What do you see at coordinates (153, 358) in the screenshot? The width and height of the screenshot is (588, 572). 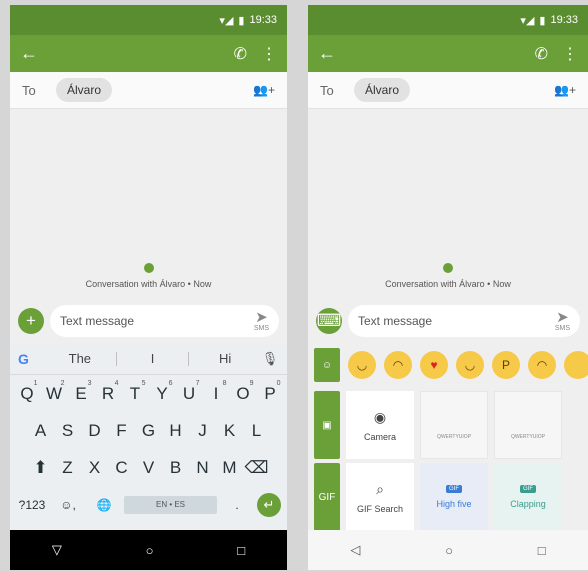 I see `suggestion: I` at bounding box center [153, 358].